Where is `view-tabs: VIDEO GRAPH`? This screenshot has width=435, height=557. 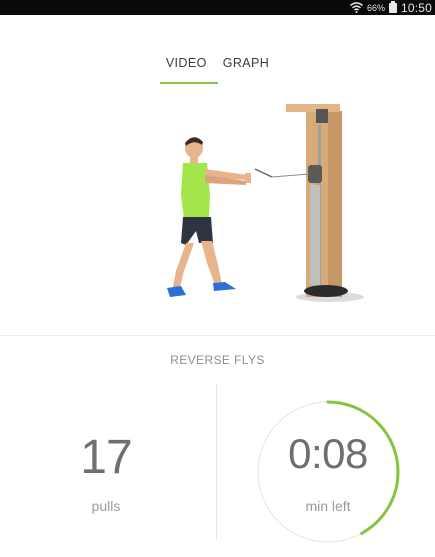 view-tabs: VIDEO GRAPH is located at coordinates (217, 66).